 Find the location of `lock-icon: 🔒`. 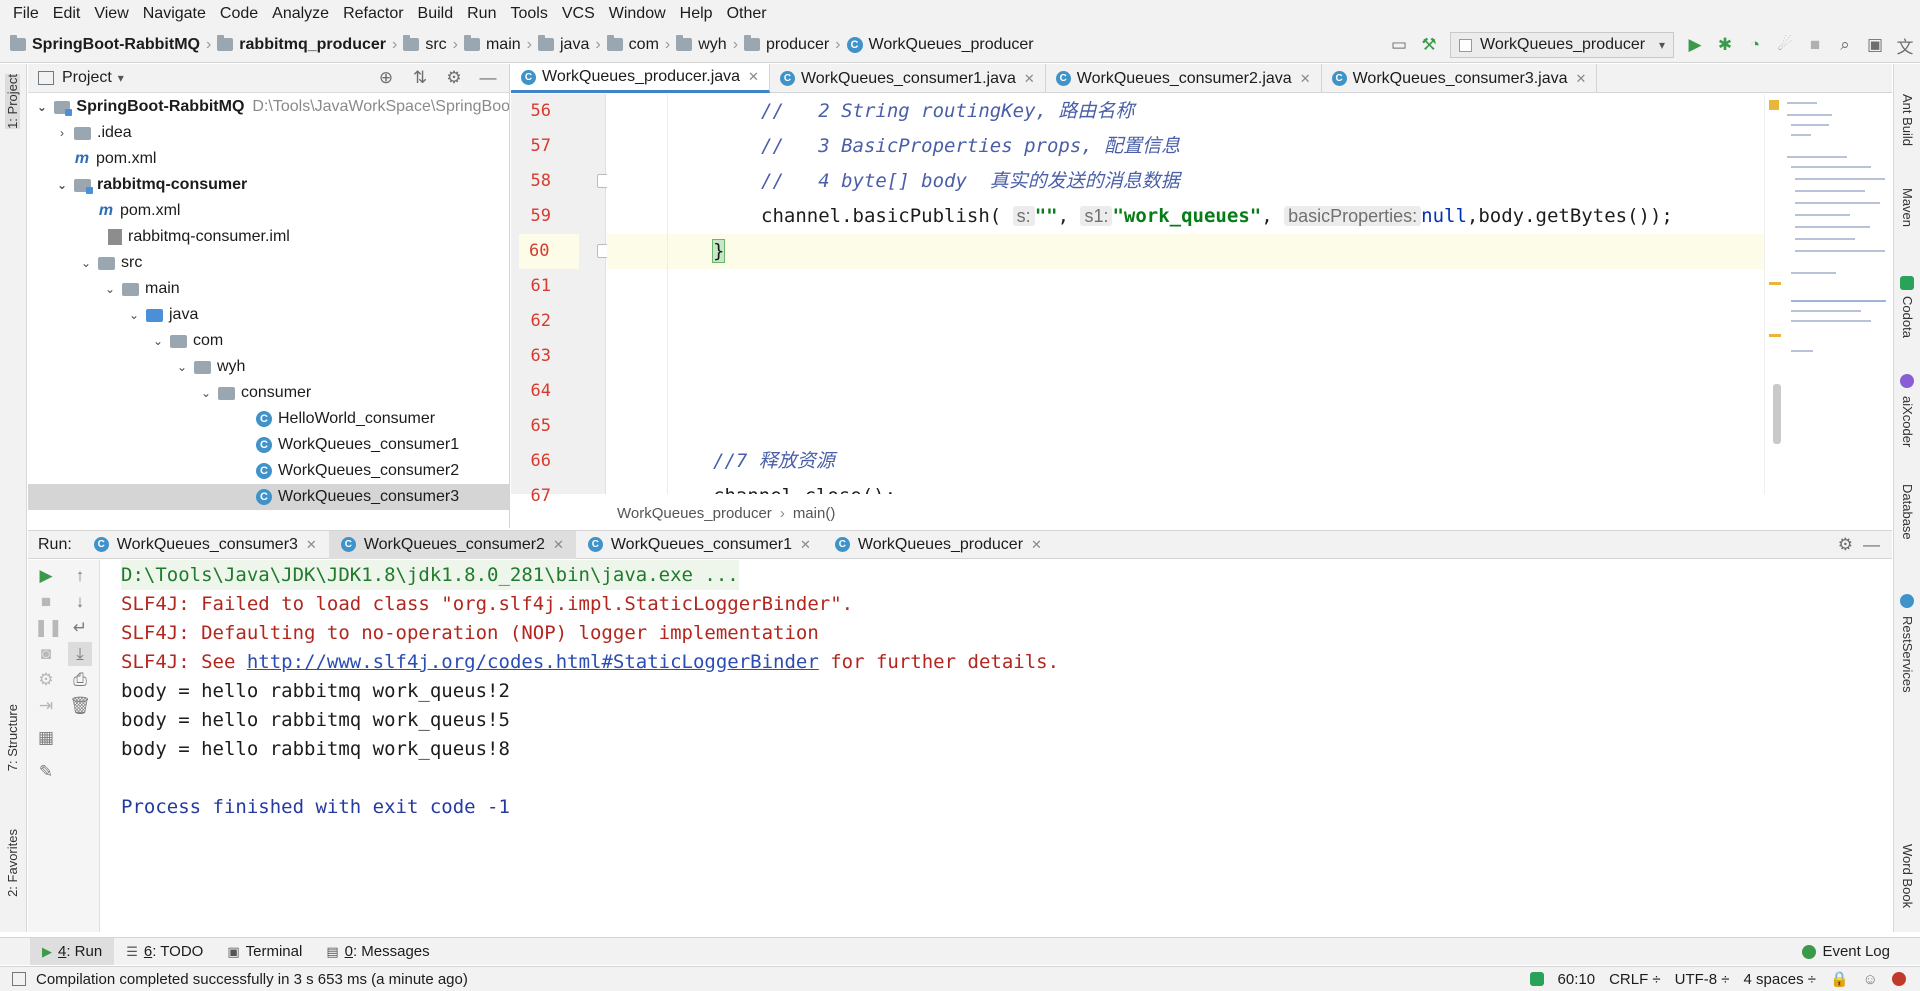

lock-icon: 🔒 is located at coordinates (1839, 979).